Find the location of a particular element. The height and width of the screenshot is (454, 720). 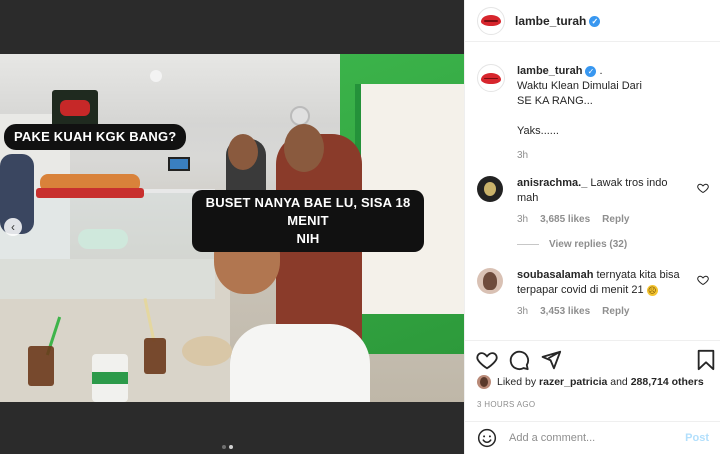

caption-time: 3h is located at coordinates (613, 155).